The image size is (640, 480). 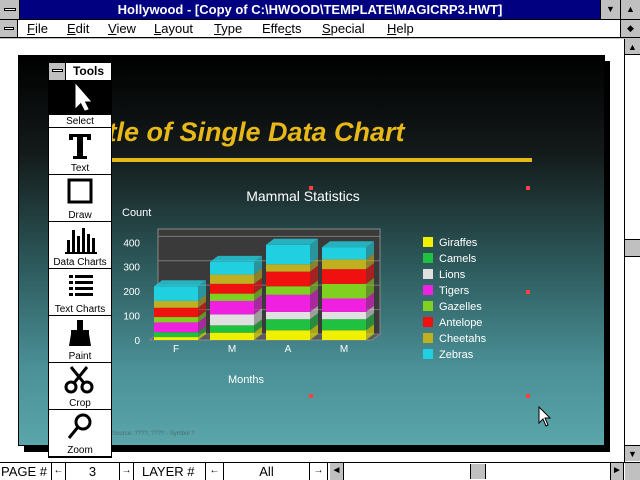 I want to click on x-axis-label: Months, so click(x=246, y=380).